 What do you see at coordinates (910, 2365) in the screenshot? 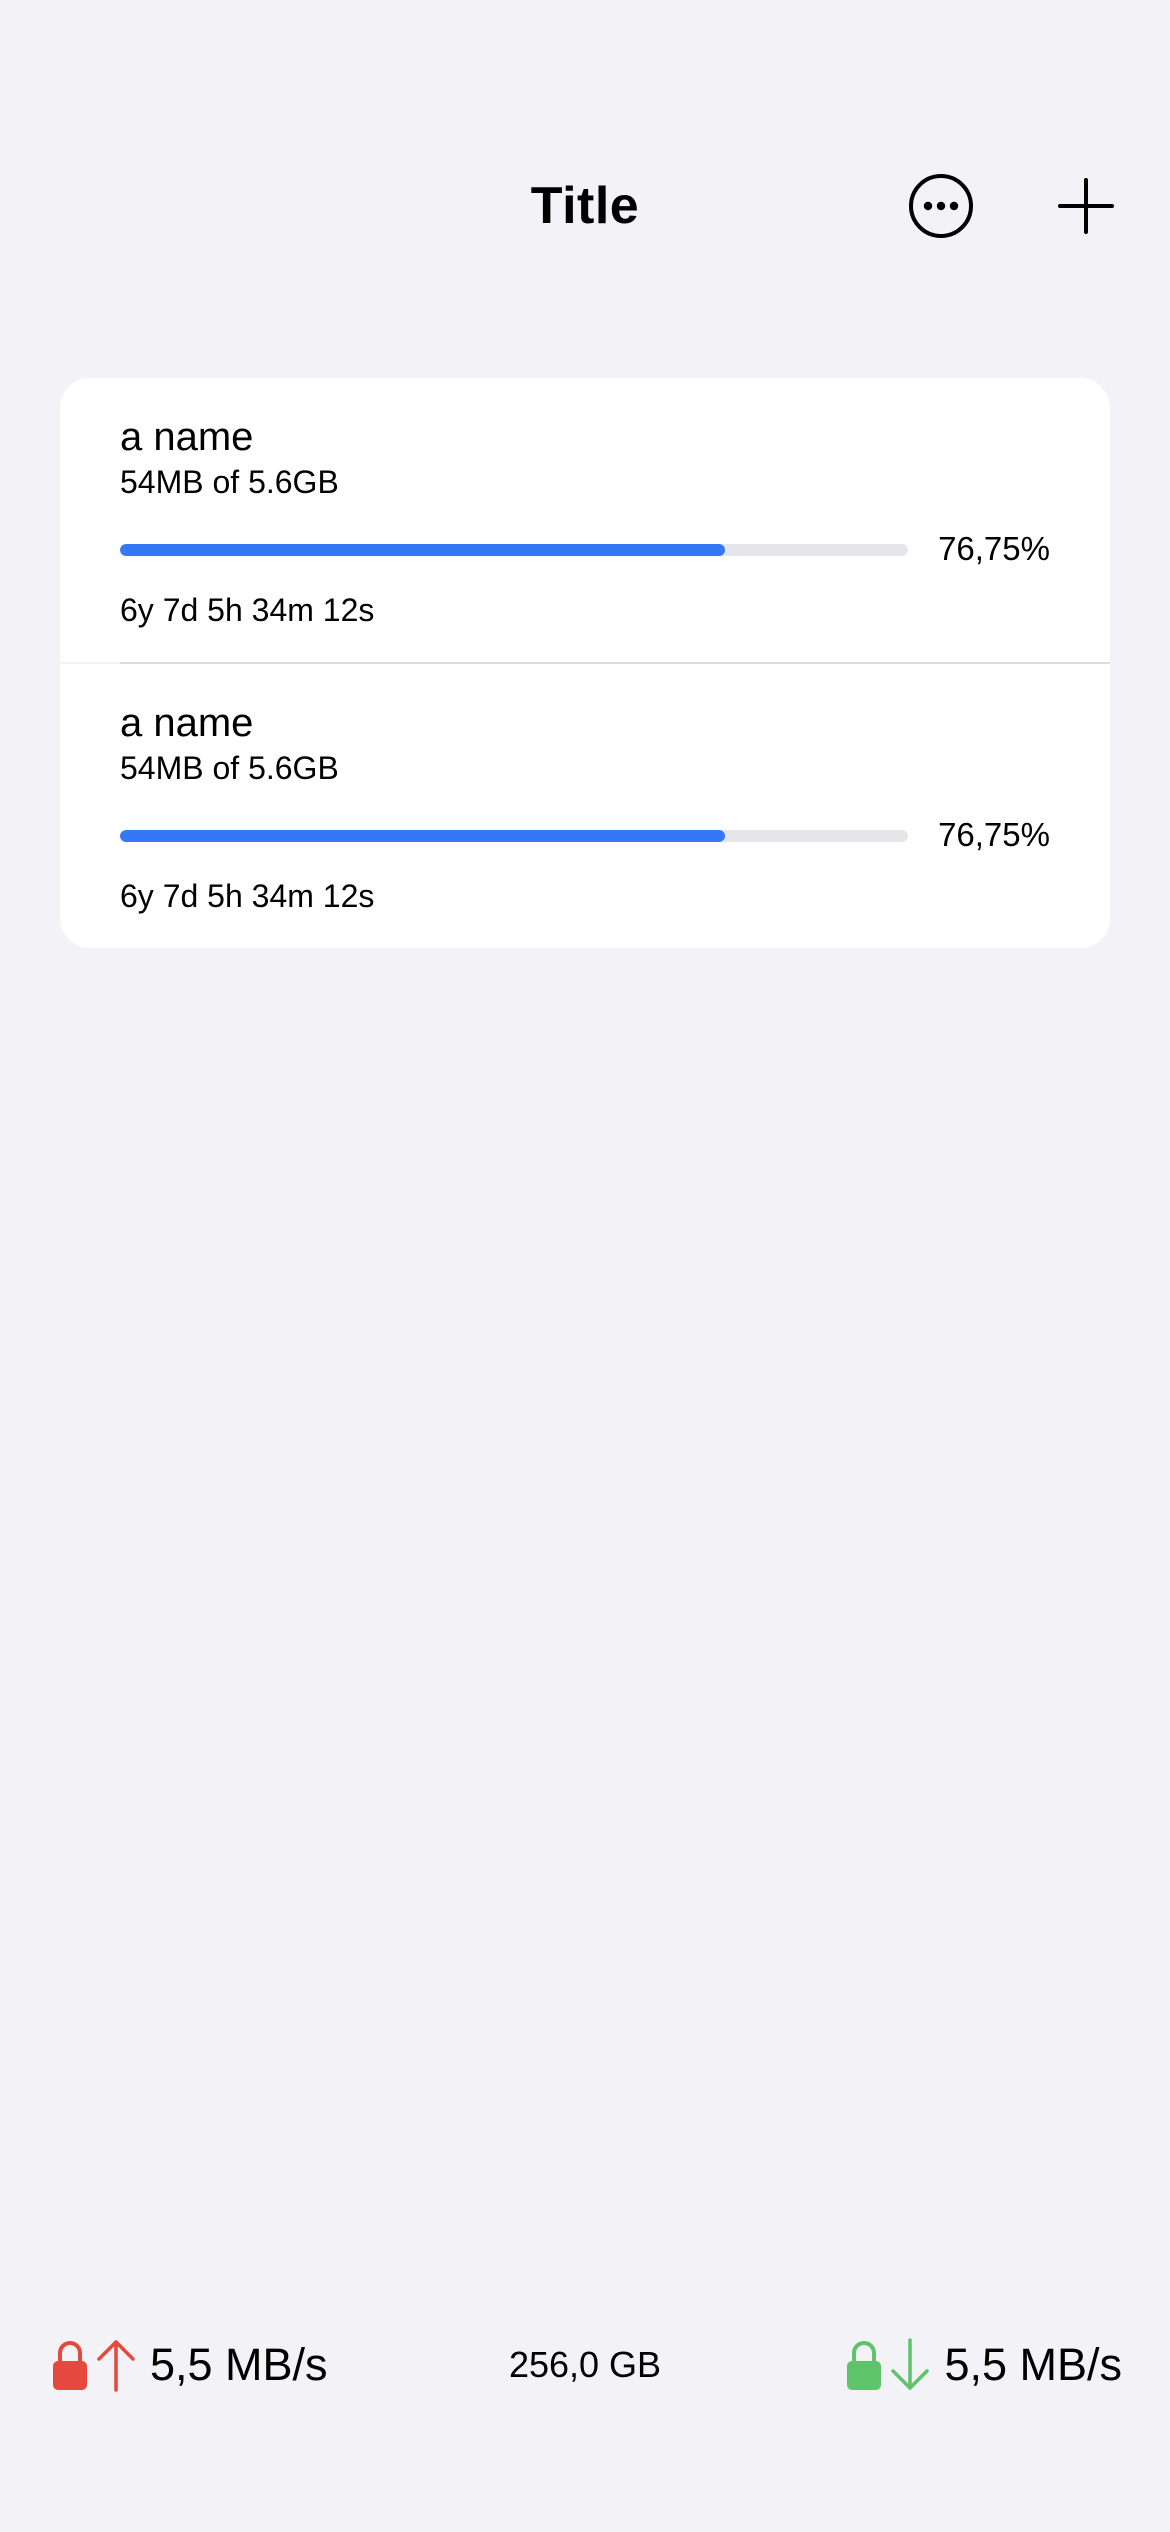
I see `arrow-down-icon` at bounding box center [910, 2365].